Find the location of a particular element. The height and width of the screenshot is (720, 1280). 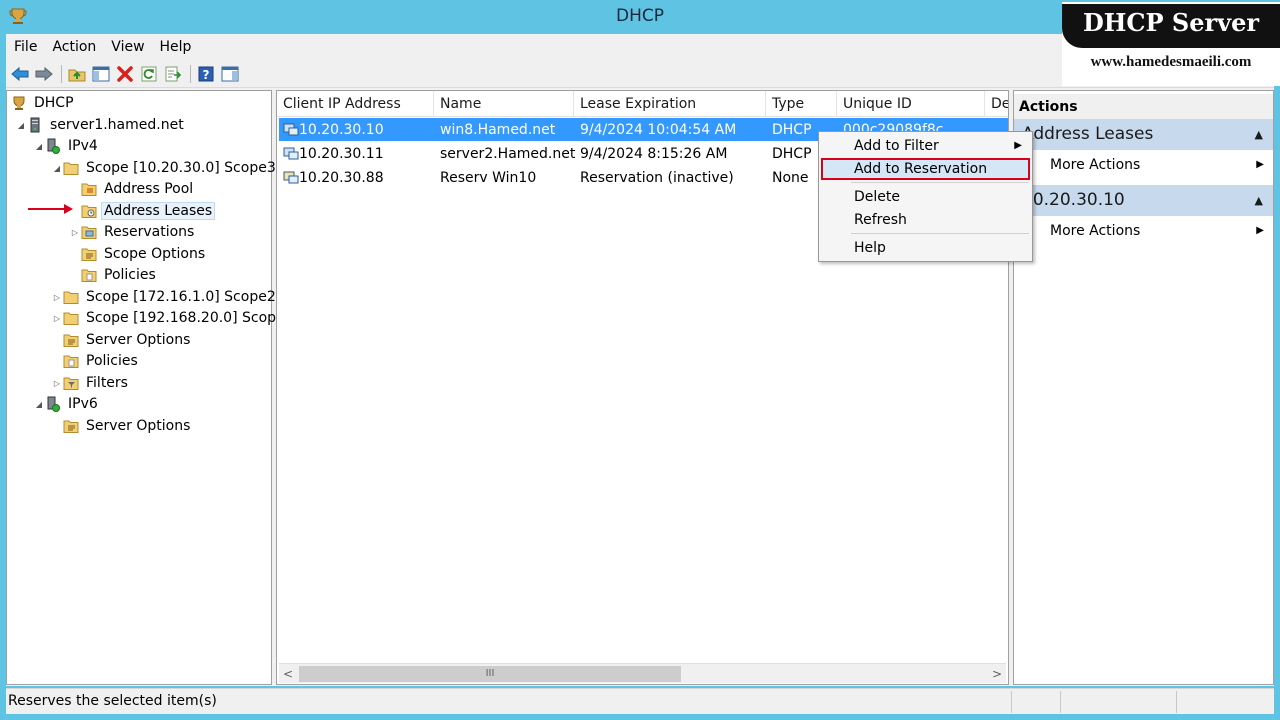

tree-item-server: ◢ server1.hamed.net is located at coordinates (101, 125).